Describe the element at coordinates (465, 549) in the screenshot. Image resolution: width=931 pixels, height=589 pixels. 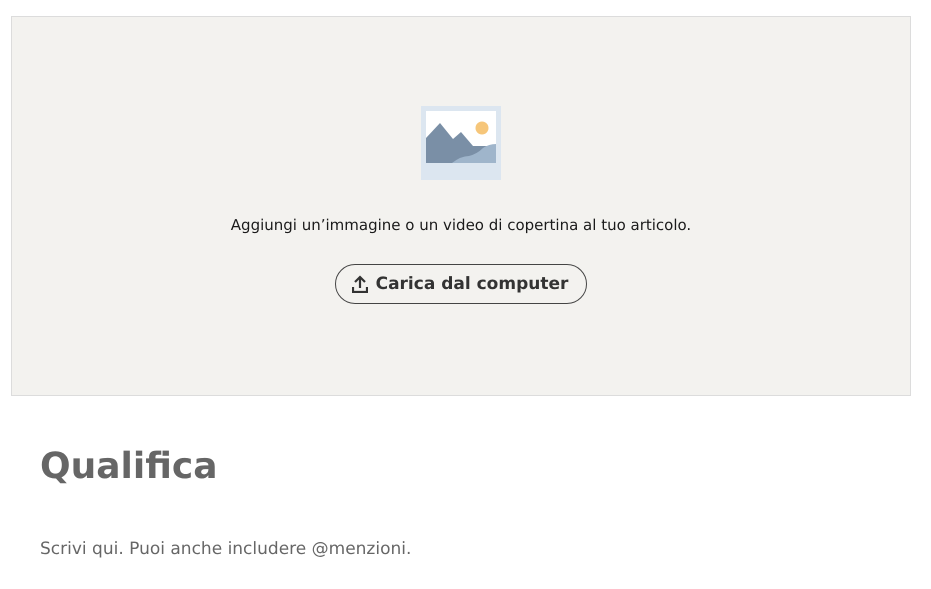
I see `body-field: Scrivi qui. Puoi anche includere @menzioni.` at that location.